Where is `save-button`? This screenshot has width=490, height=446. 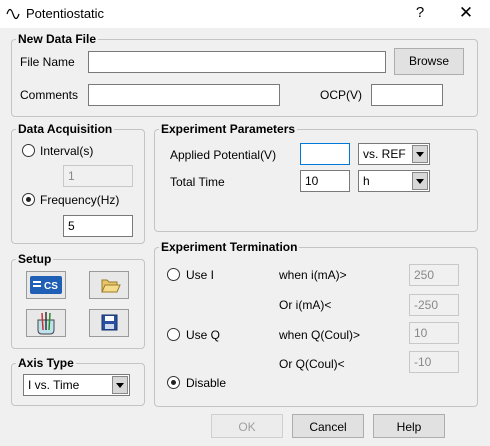
save-button is located at coordinates (109, 323).